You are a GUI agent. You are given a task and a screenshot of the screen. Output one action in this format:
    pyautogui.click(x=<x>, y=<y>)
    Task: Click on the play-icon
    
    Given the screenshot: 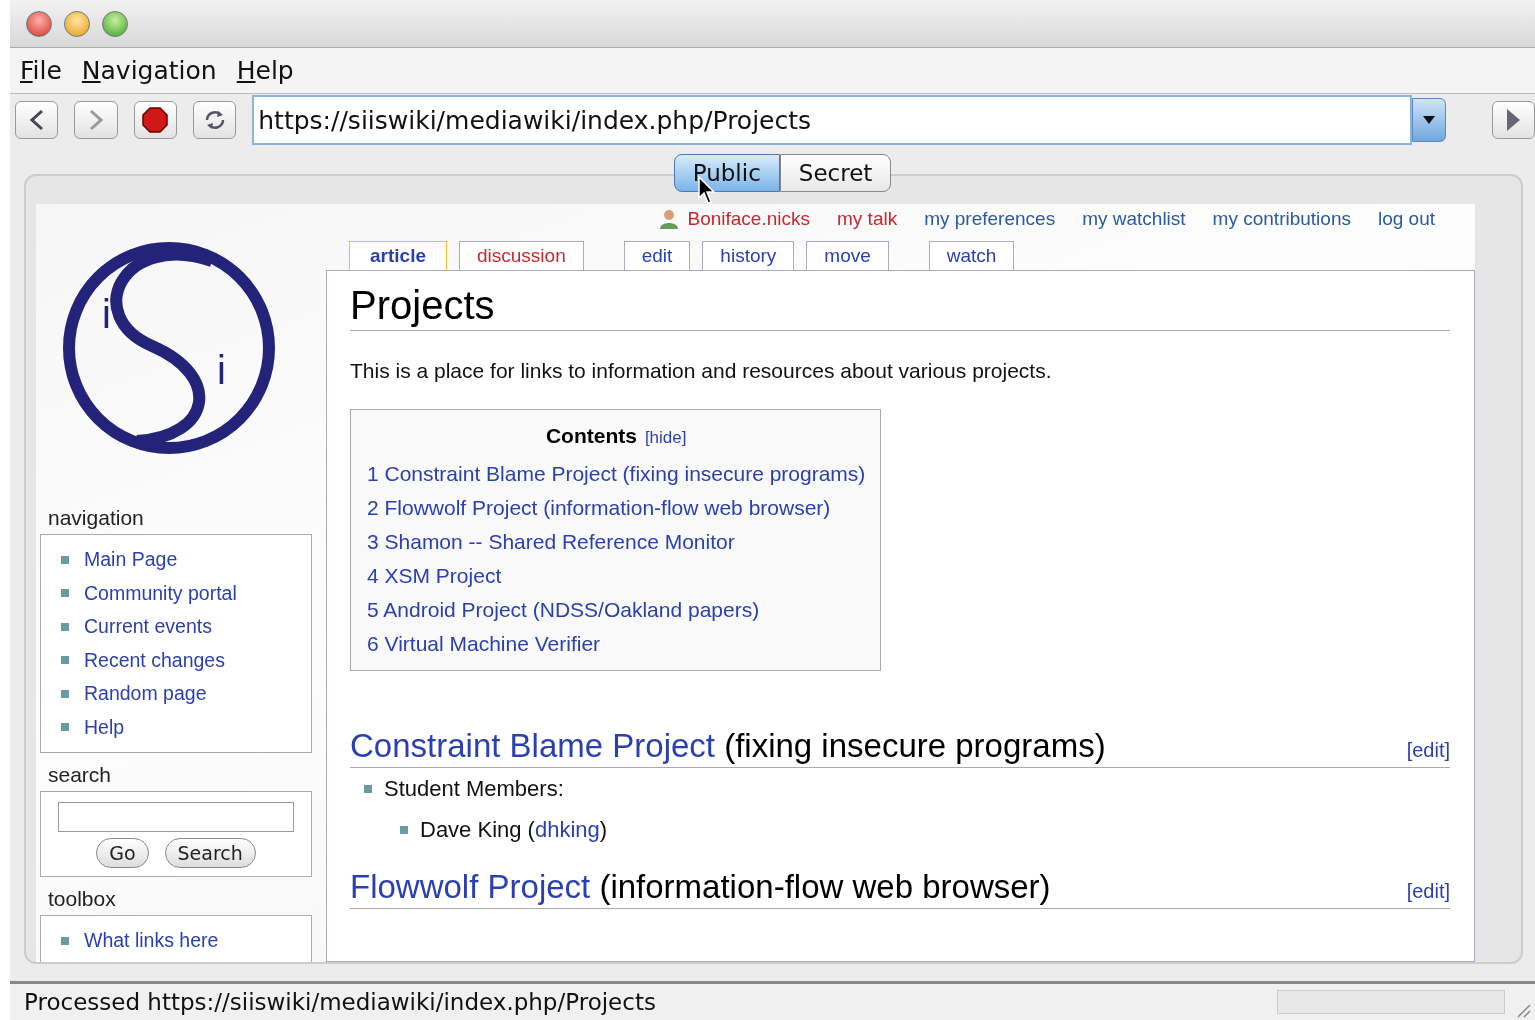 What is the action you would take?
    pyautogui.click(x=1513, y=120)
    